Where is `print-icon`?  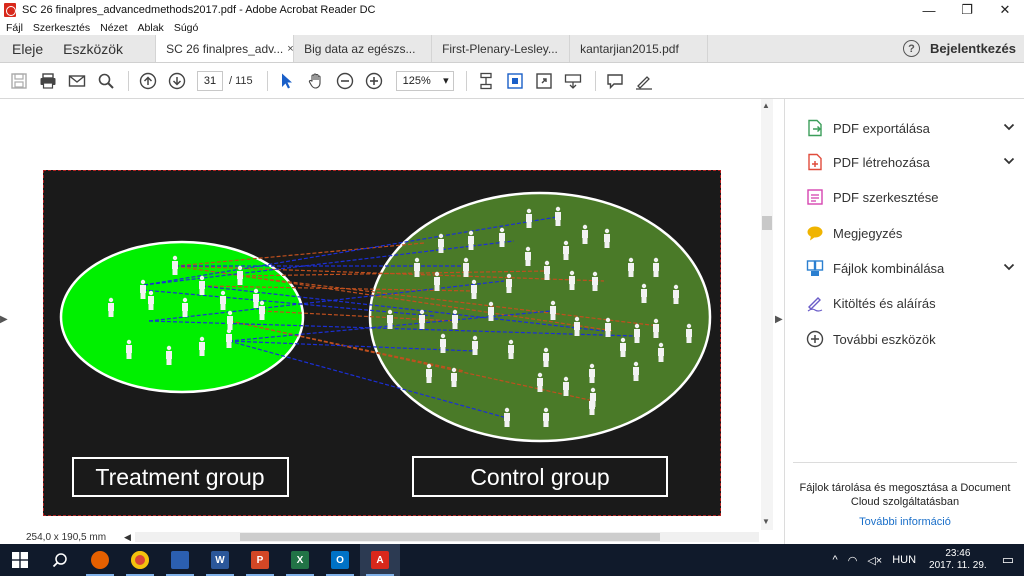 print-icon is located at coordinates (48, 81).